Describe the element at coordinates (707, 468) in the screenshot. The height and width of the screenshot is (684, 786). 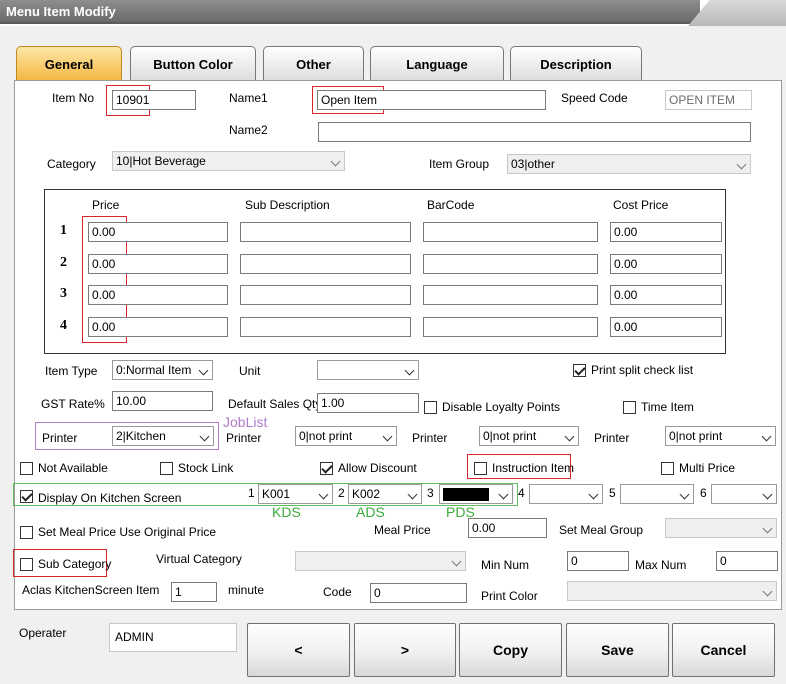
I see `multi-price-label: Multi Price` at that location.